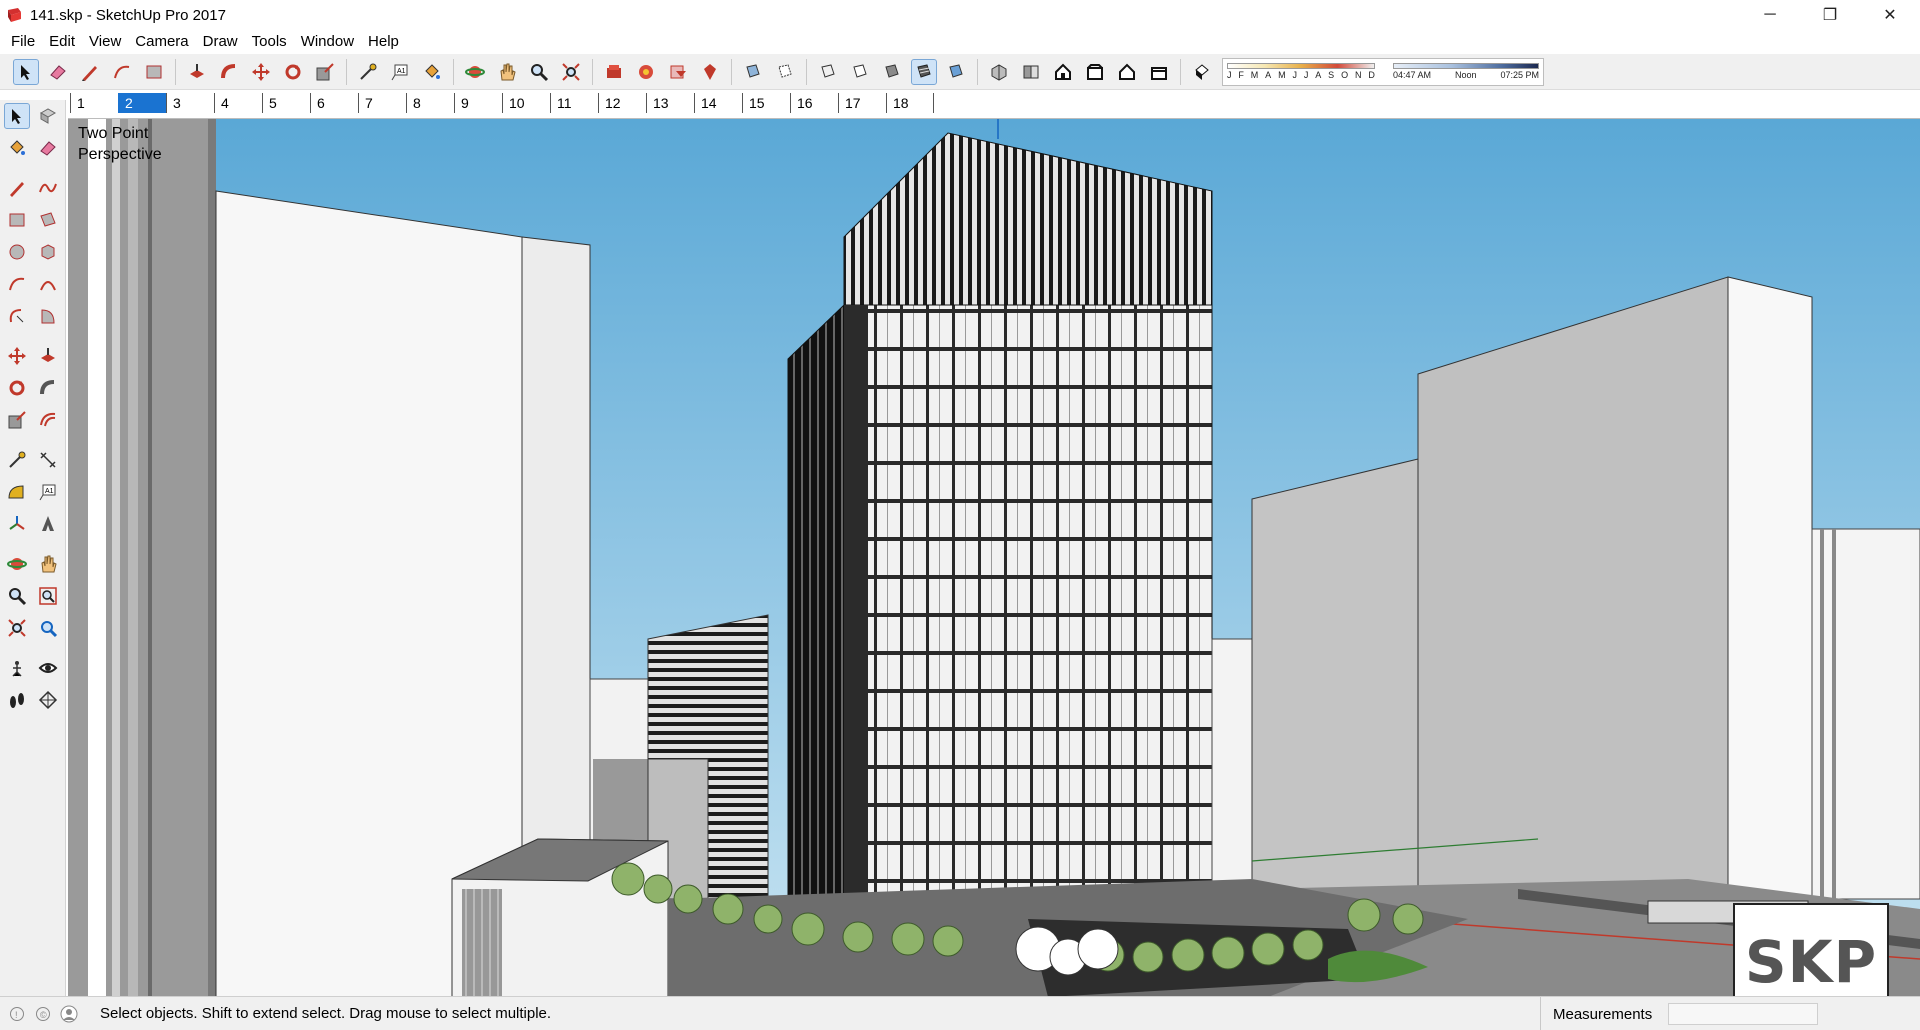  What do you see at coordinates (48, 668) in the screenshot?
I see `look-around-icon` at bounding box center [48, 668].